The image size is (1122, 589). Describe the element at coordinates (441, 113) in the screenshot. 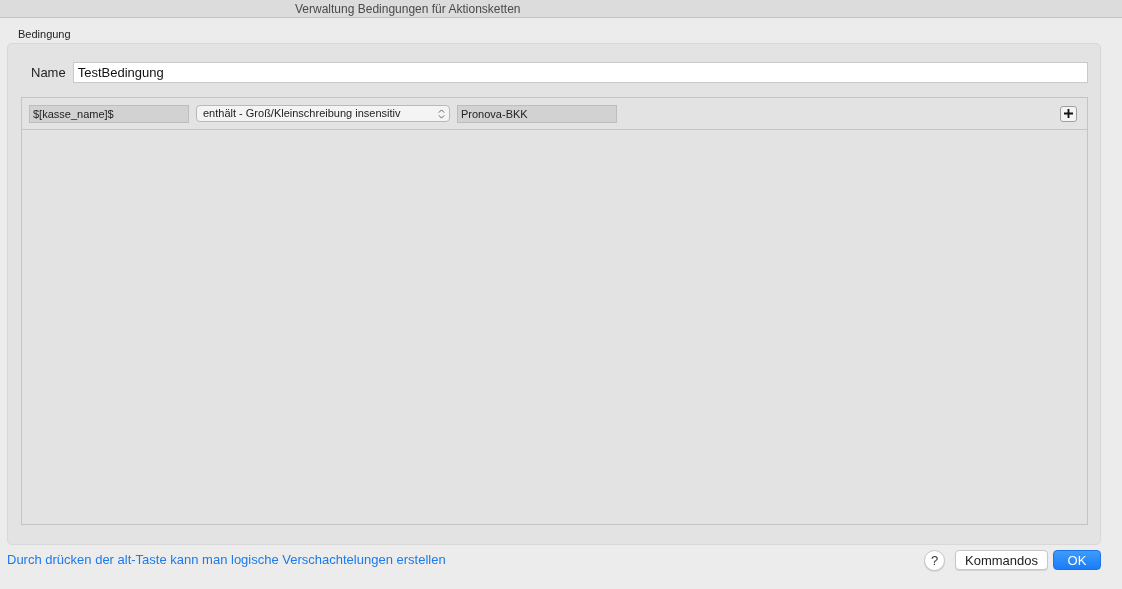

I see `up-down-chevron-icon` at that location.